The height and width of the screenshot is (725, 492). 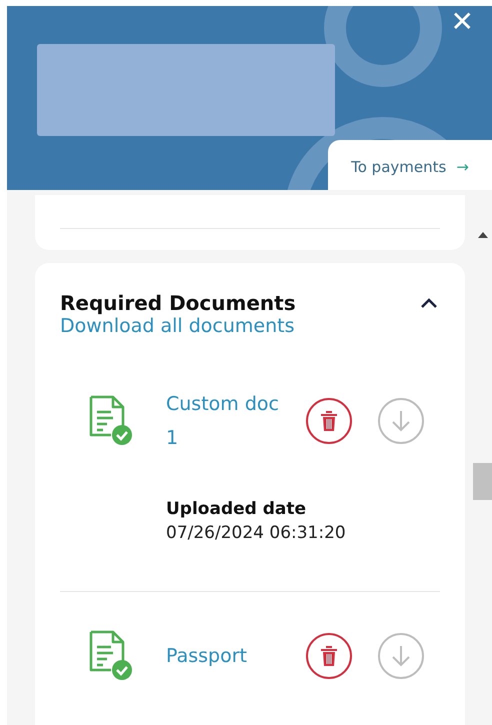 What do you see at coordinates (483, 235) in the screenshot?
I see `scroll-up-icon` at bounding box center [483, 235].